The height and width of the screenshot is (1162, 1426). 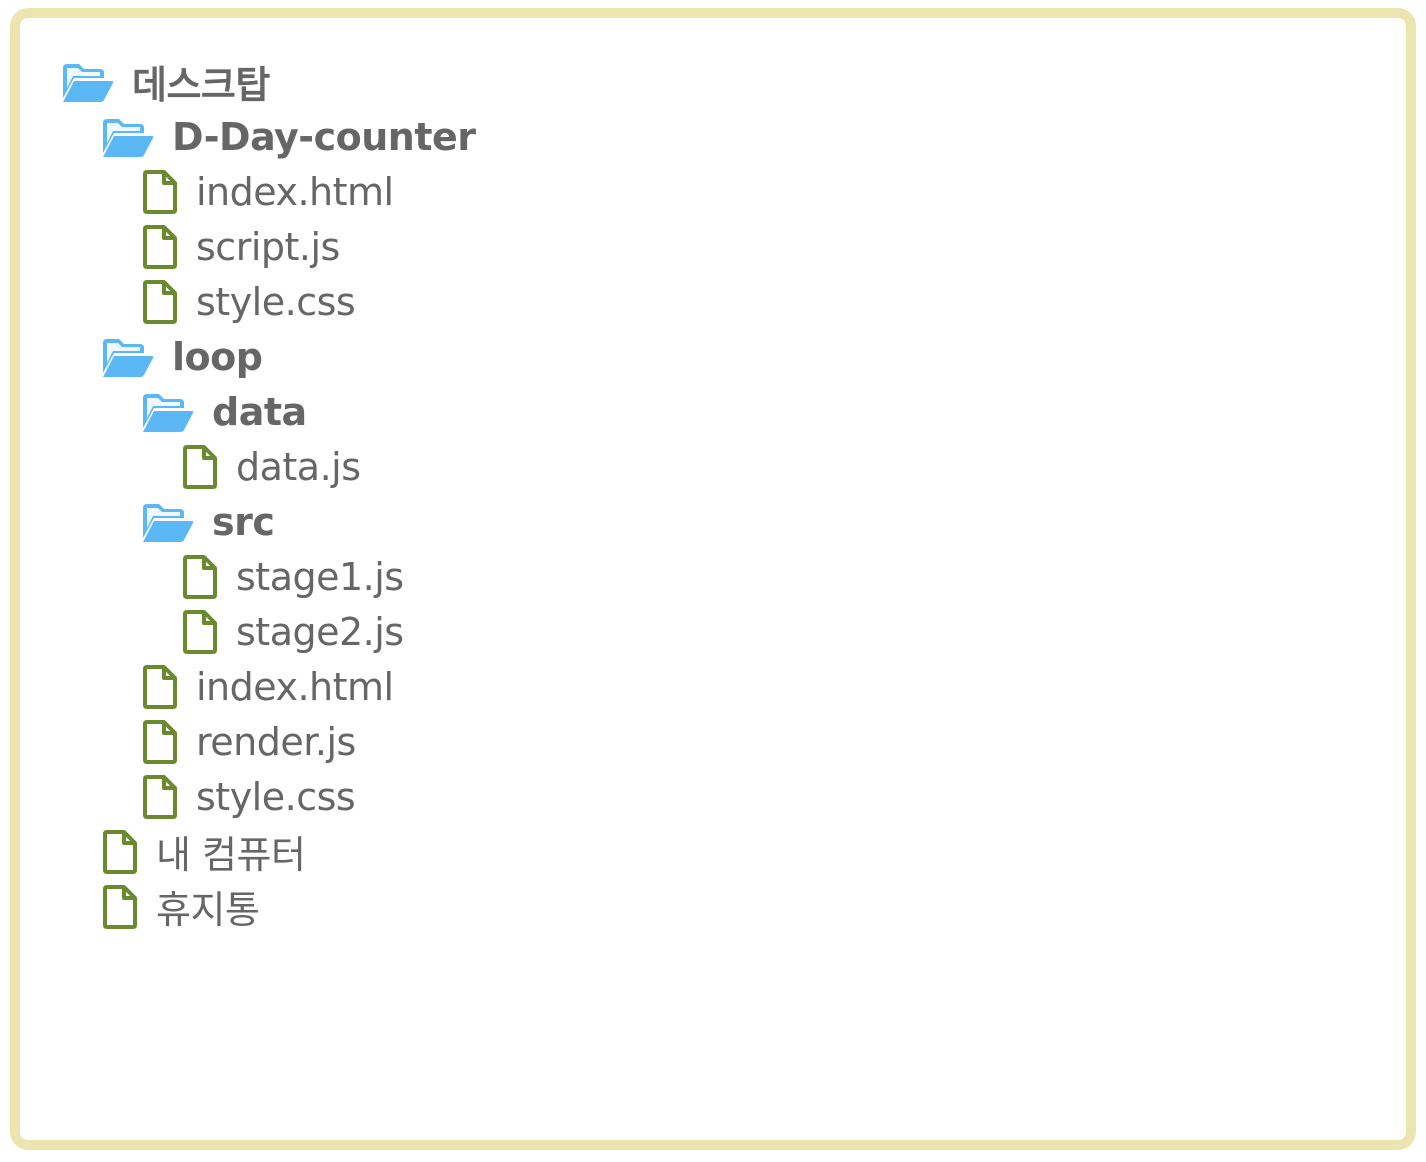 I want to click on tree-file-stage1: stage1.js, so click(x=268, y=576).